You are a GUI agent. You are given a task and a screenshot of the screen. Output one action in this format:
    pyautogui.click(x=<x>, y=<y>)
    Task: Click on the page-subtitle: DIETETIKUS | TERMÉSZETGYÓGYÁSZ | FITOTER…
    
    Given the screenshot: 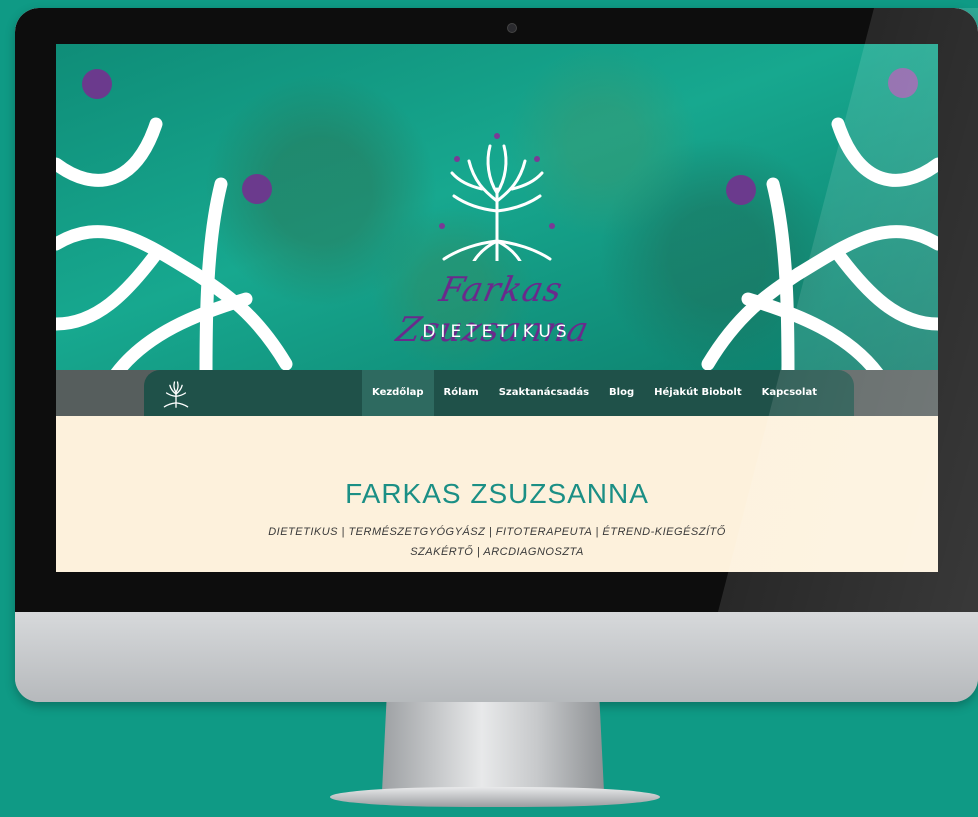 What is the action you would take?
    pyautogui.click(x=497, y=542)
    